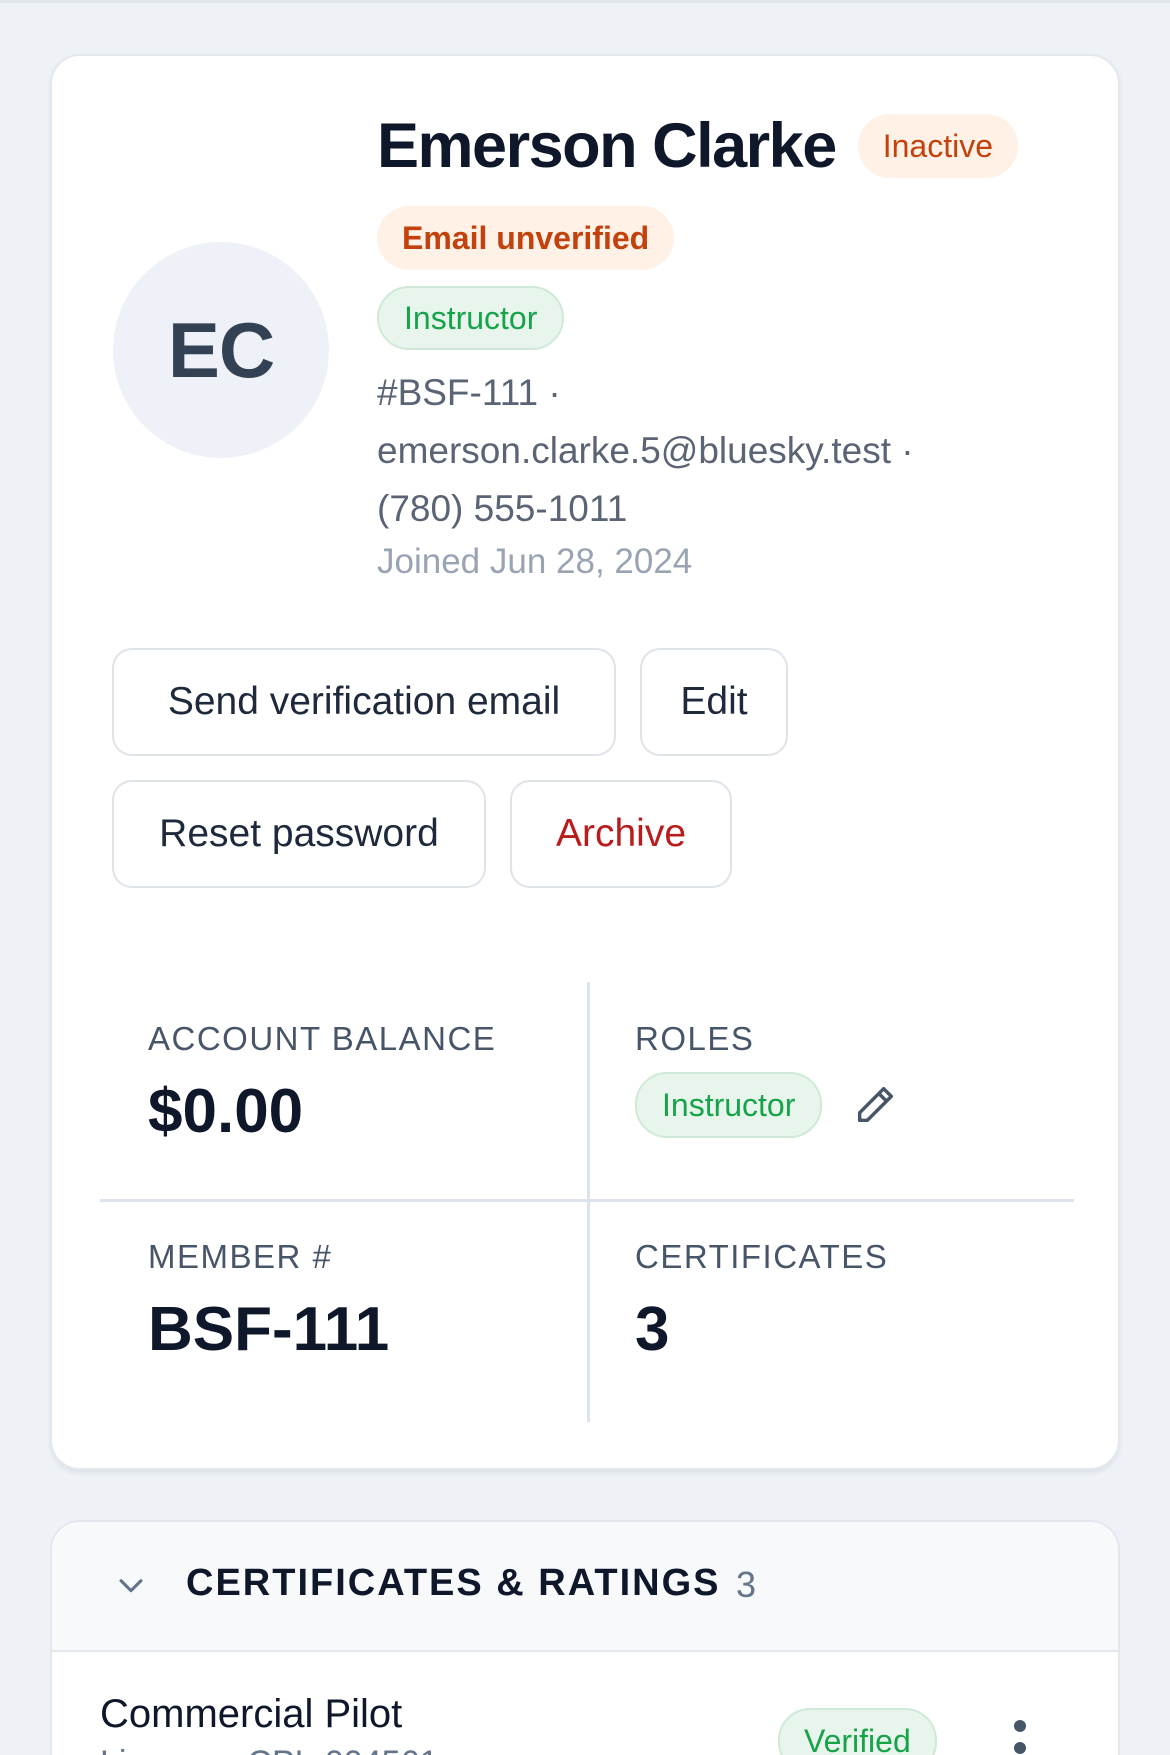 Image resolution: width=1170 pixels, height=1755 pixels. What do you see at coordinates (453, 1583) in the screenshot?
I see `section-title: CERTIFICATES & RATINGS` at bounding box center [453, 1583].